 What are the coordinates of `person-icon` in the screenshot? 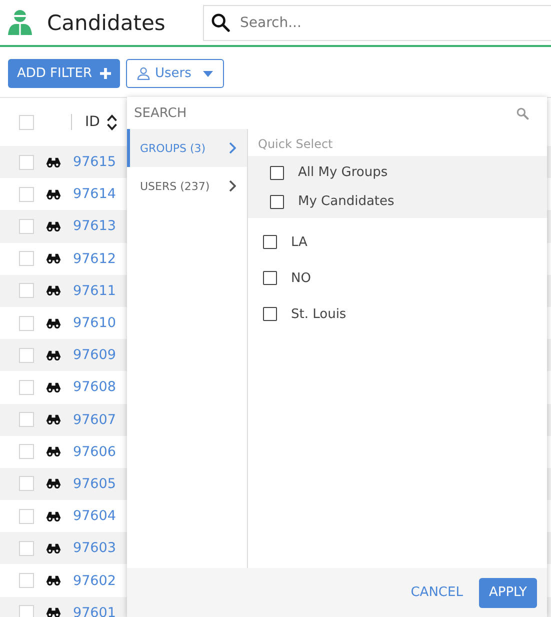 It's located at (20, 21).